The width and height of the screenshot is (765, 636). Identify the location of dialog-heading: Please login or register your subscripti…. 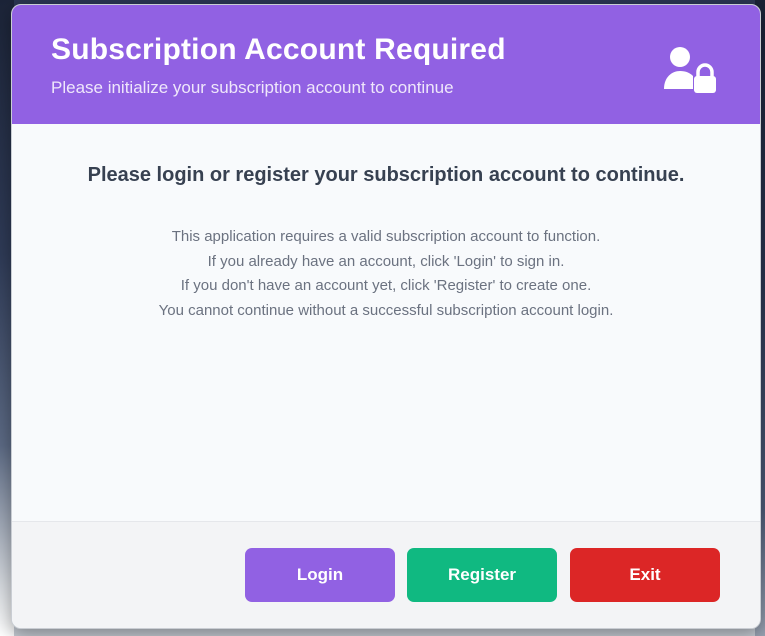
(386, 175).